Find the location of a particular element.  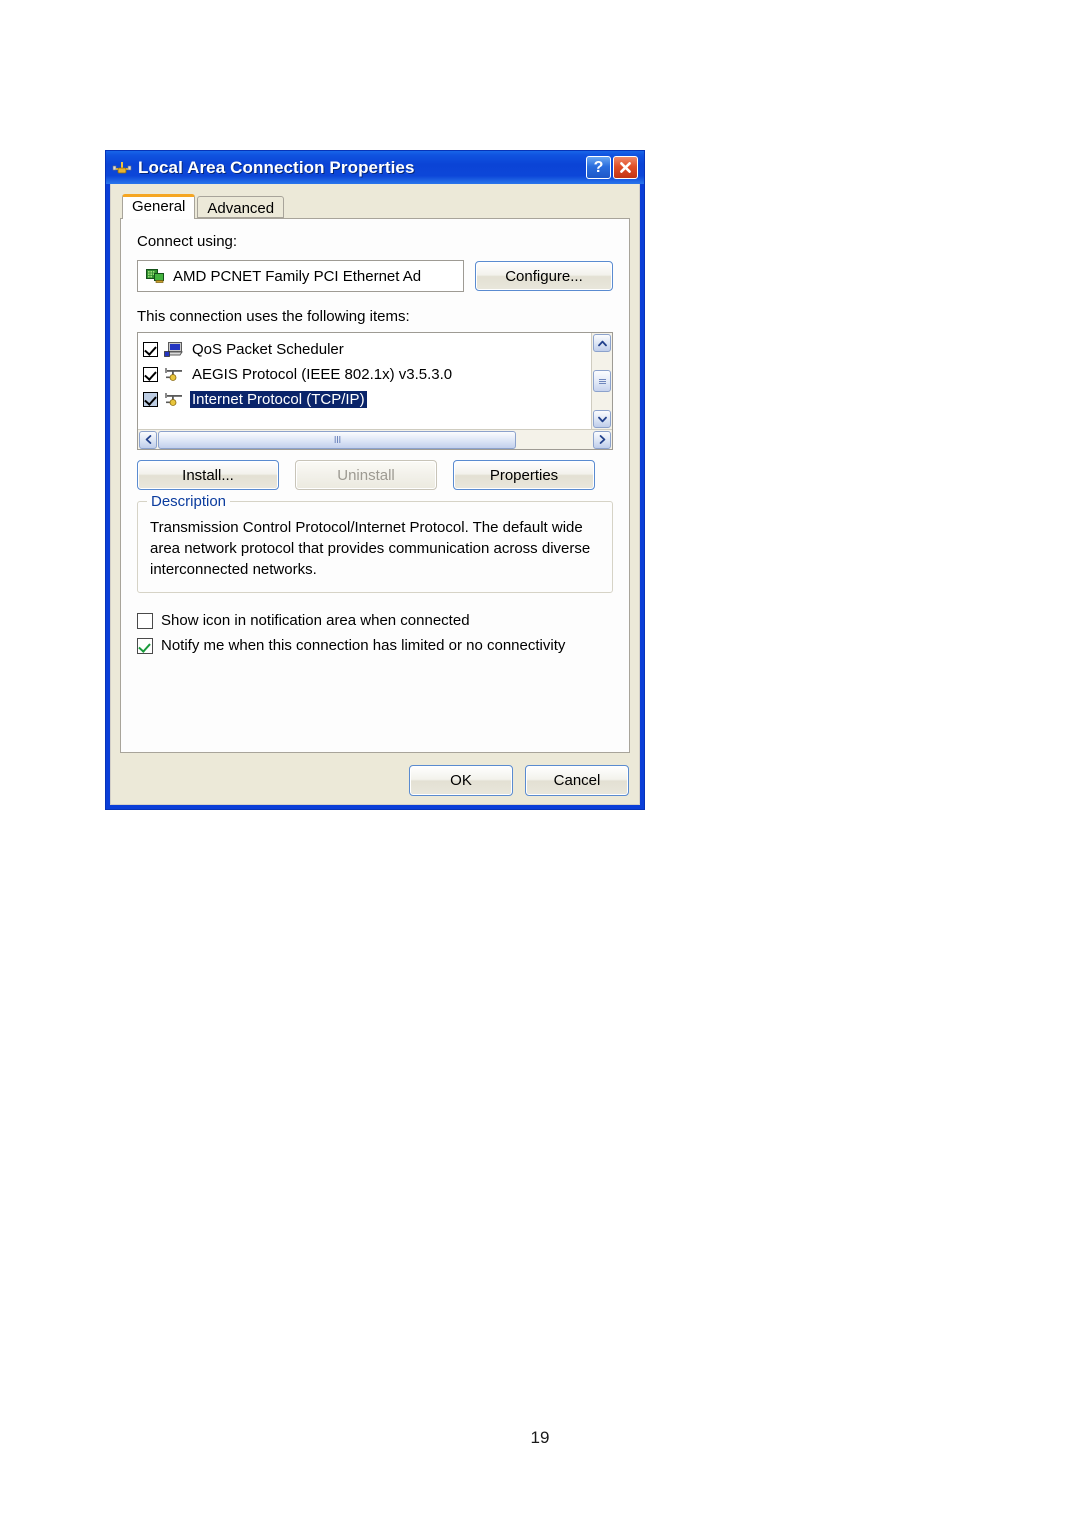

list-item: QoS Packet Scheduler is located at coordinates (367, 349).